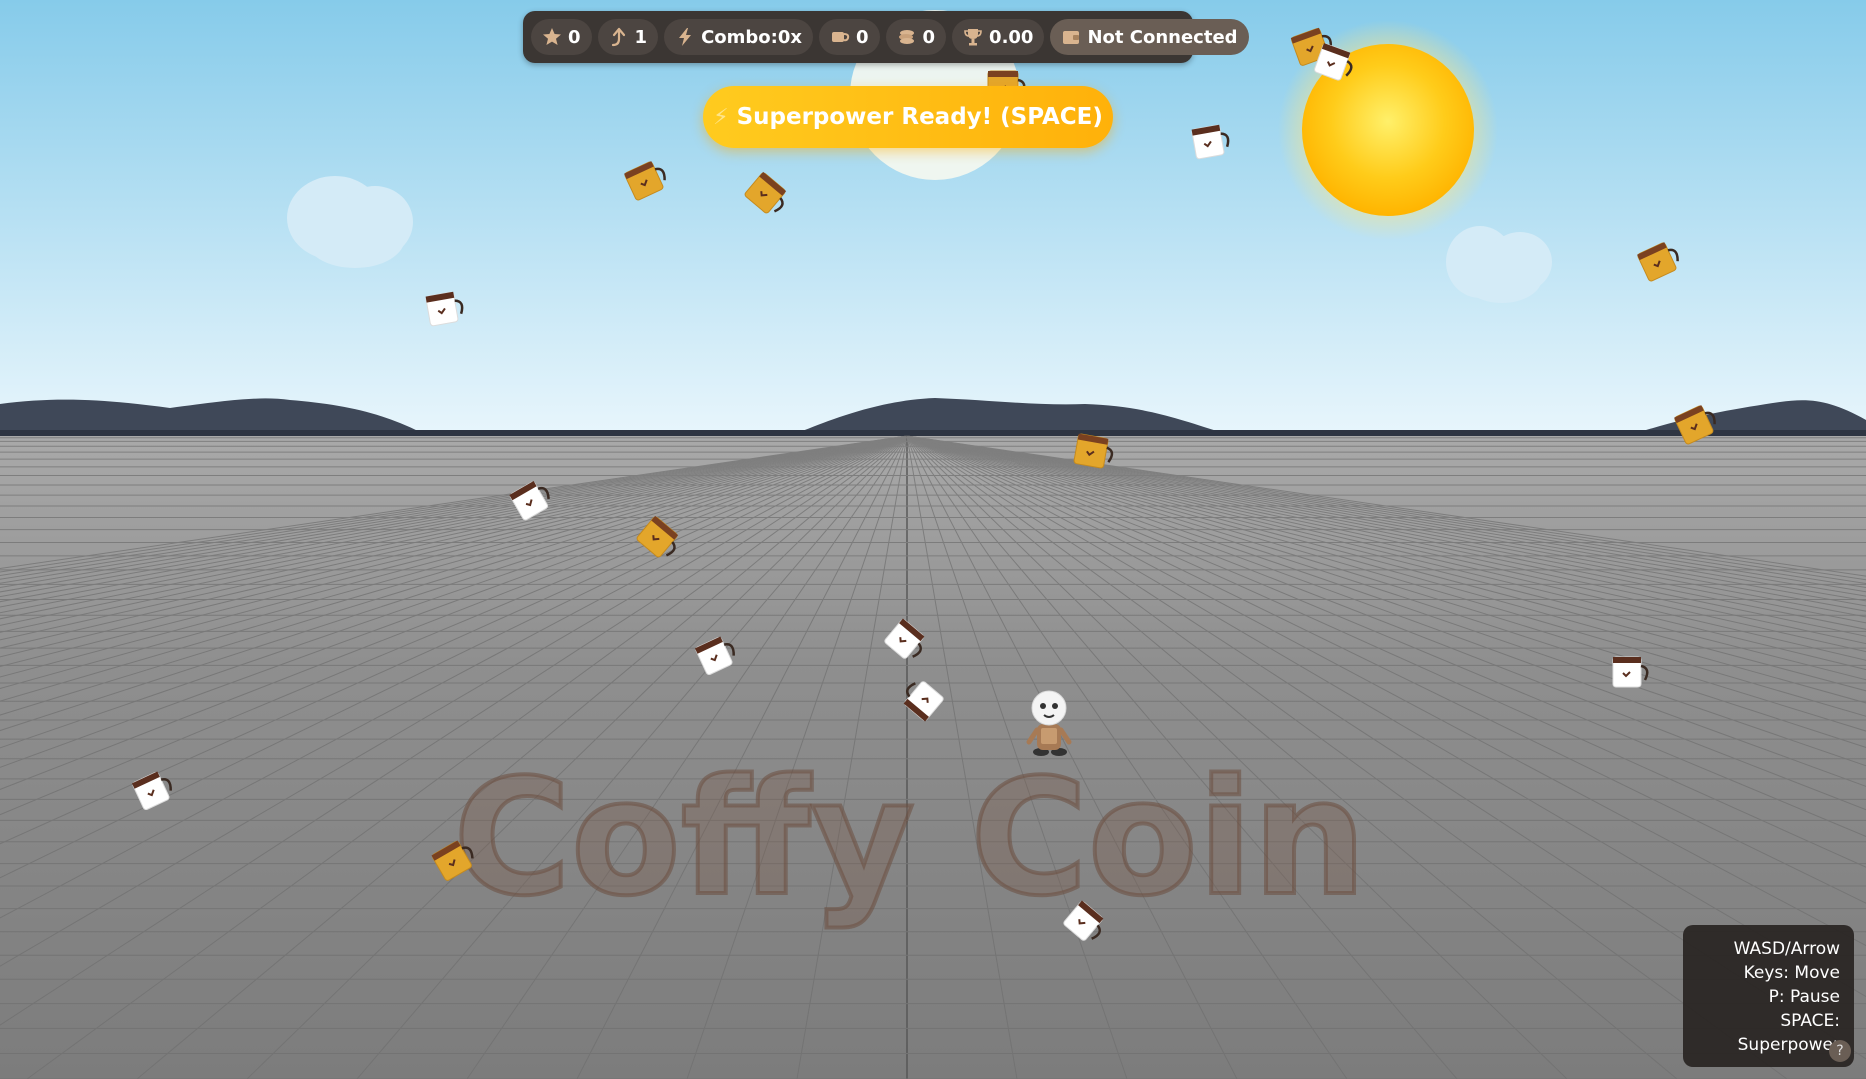  What do you see at coordinates (1011, 37) in the screenshot?
I see `trophy-value: 0.00` at bounding box center [1011, 37].